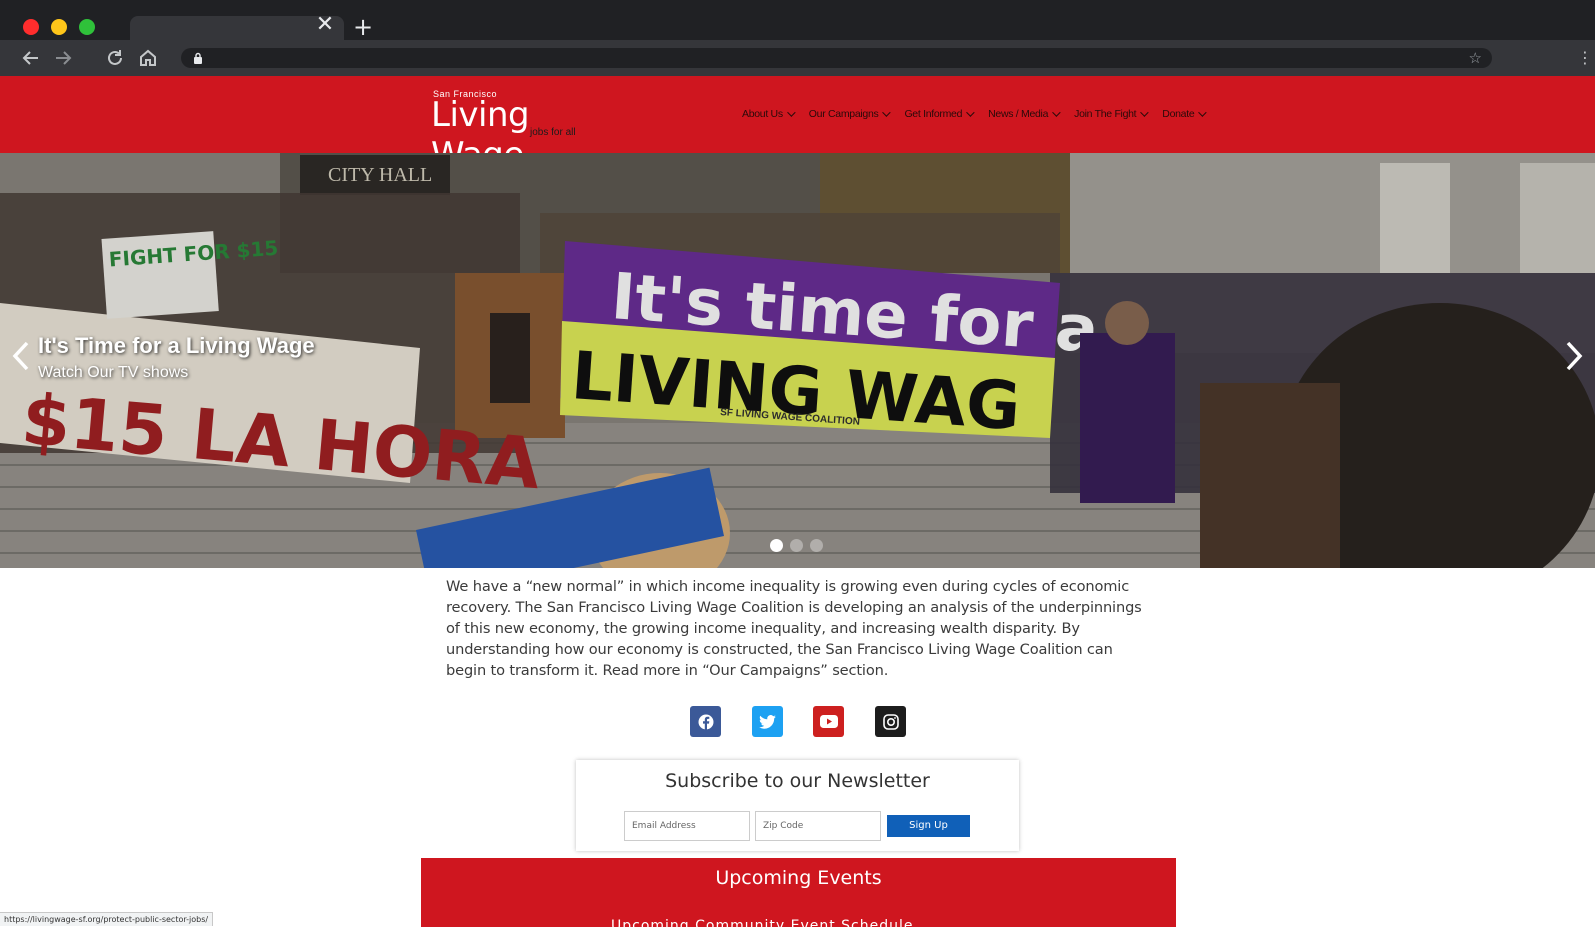 The width and height of the screenshot is (1595, 927). Describe the element at coordinates (928, 826) in the screenshot. I see `sign-up-button: Sign Up` at that location.